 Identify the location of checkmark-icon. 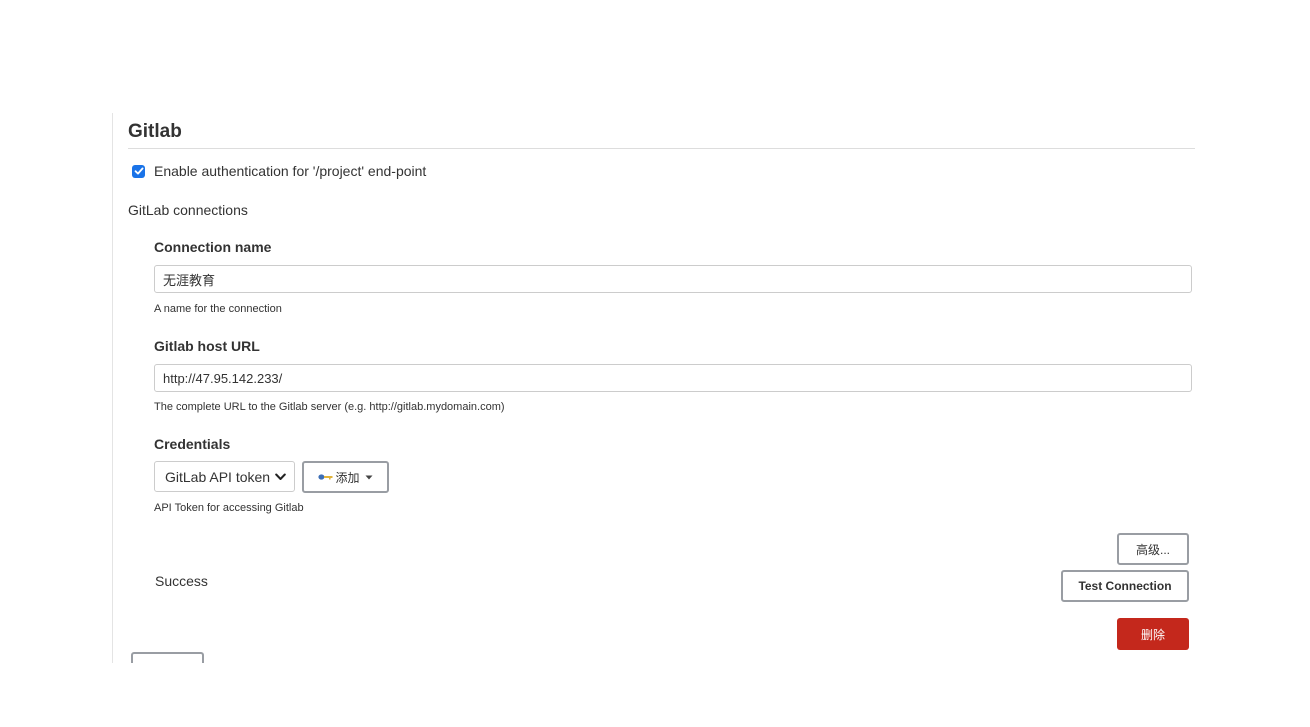
(138, 171).